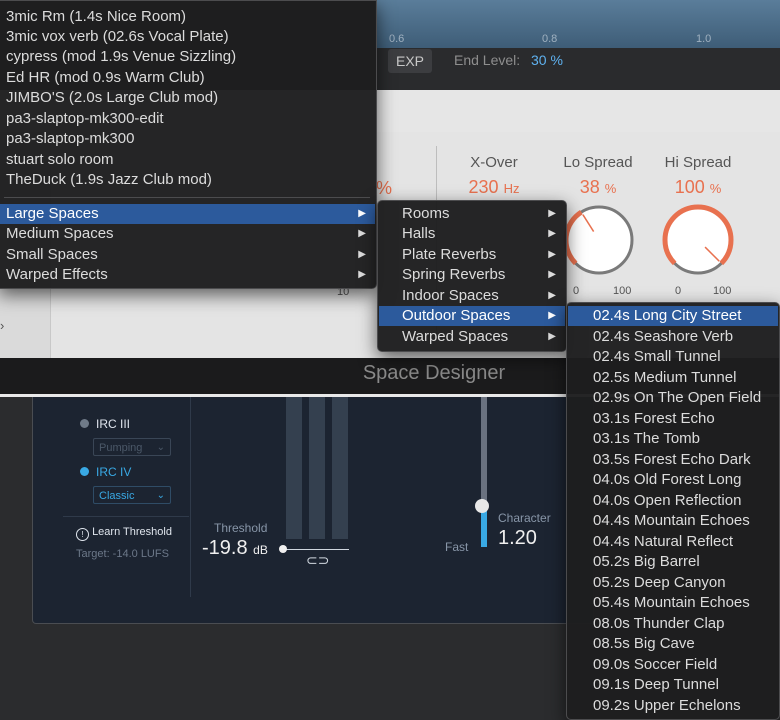 The width and height of the screenshot is (780, 720). I want to click on impulse-item-label: 02.4s Seashore Verb, so click(663, 336).